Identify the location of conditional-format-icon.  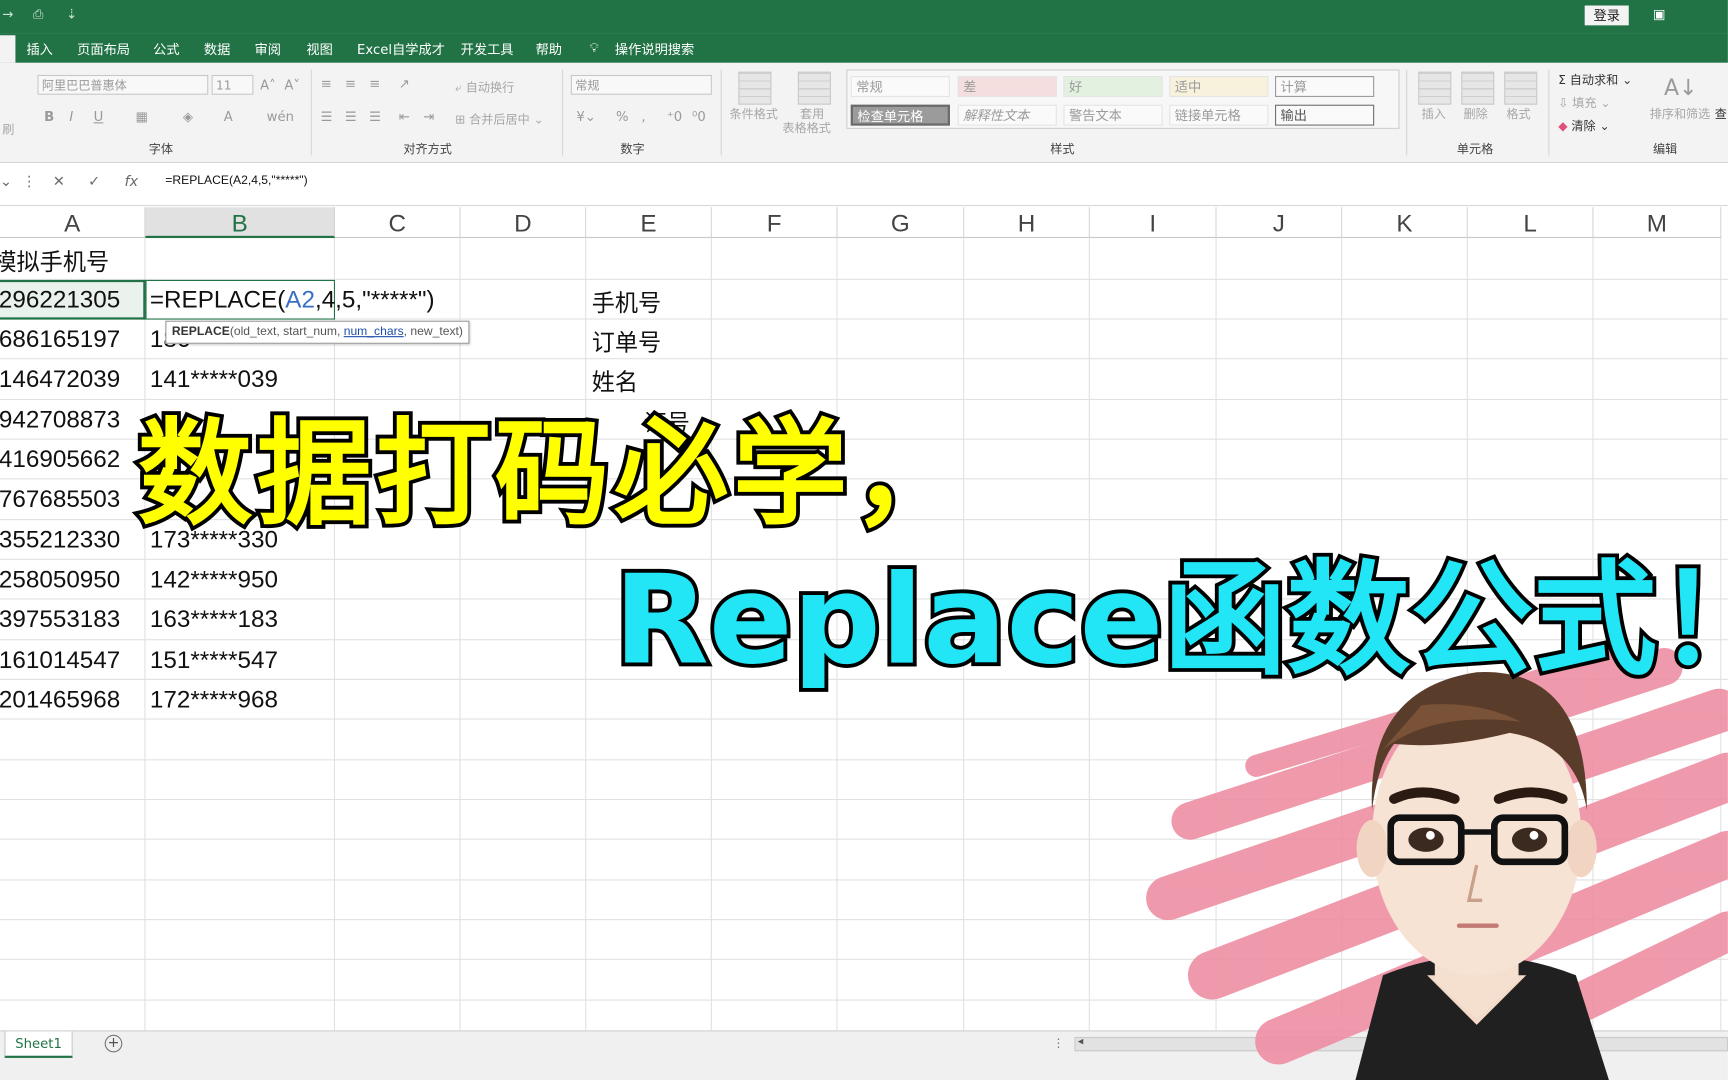
(755, 88).